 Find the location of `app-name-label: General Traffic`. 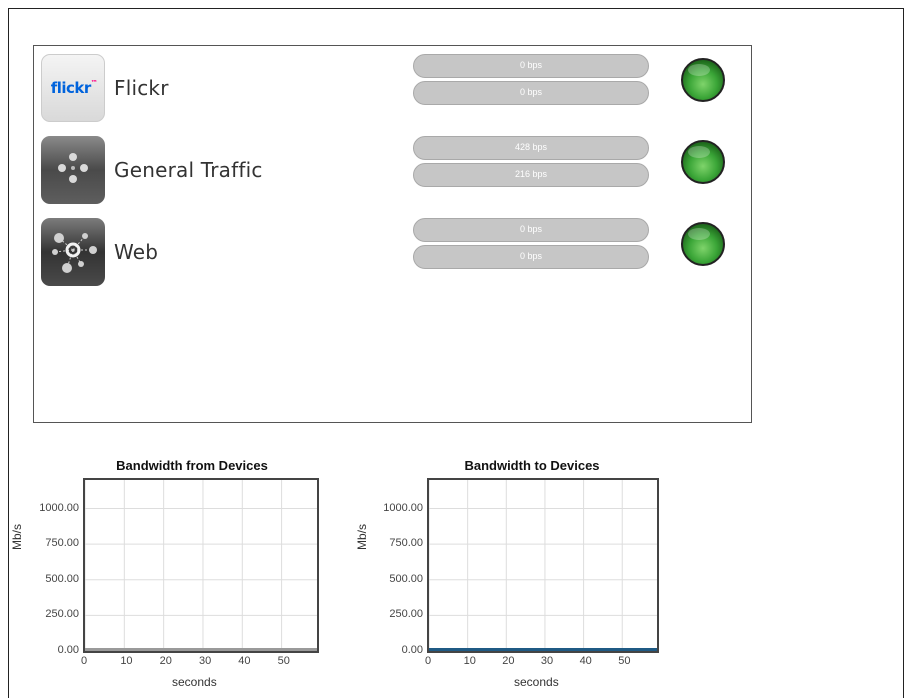

app-name-label: General Traffic is located at coordinates (188, 170).